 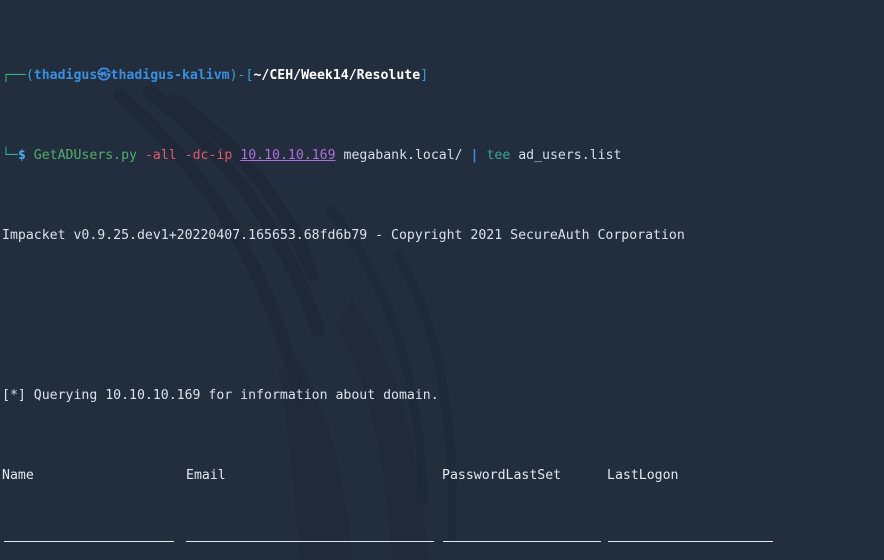 What do you see at coordinates (89, 541) in the screenshot?
I see `rule-name` at bounding box center [89, 541].